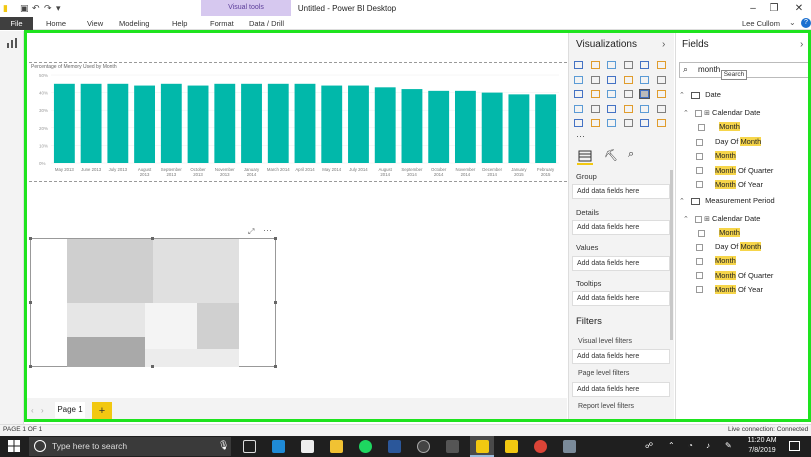 This screenshot has width=811, height=457. I want to click on tab-view: View, so click(95, 23).